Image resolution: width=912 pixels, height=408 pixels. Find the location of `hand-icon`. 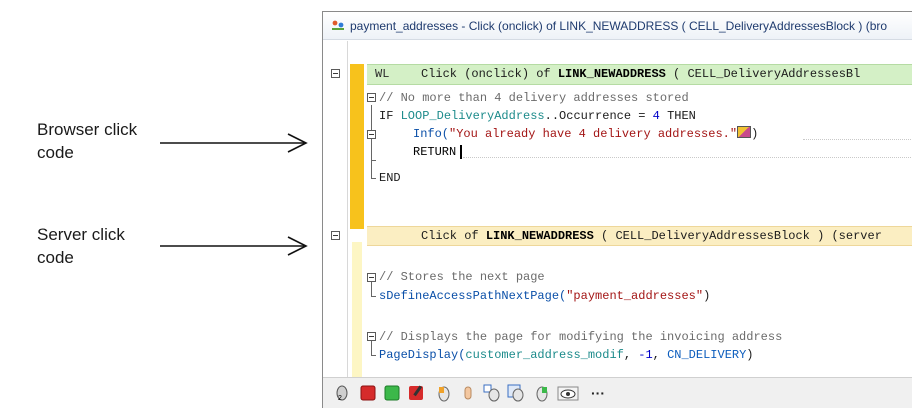

hand-icon is located at coordinates (468, 393).